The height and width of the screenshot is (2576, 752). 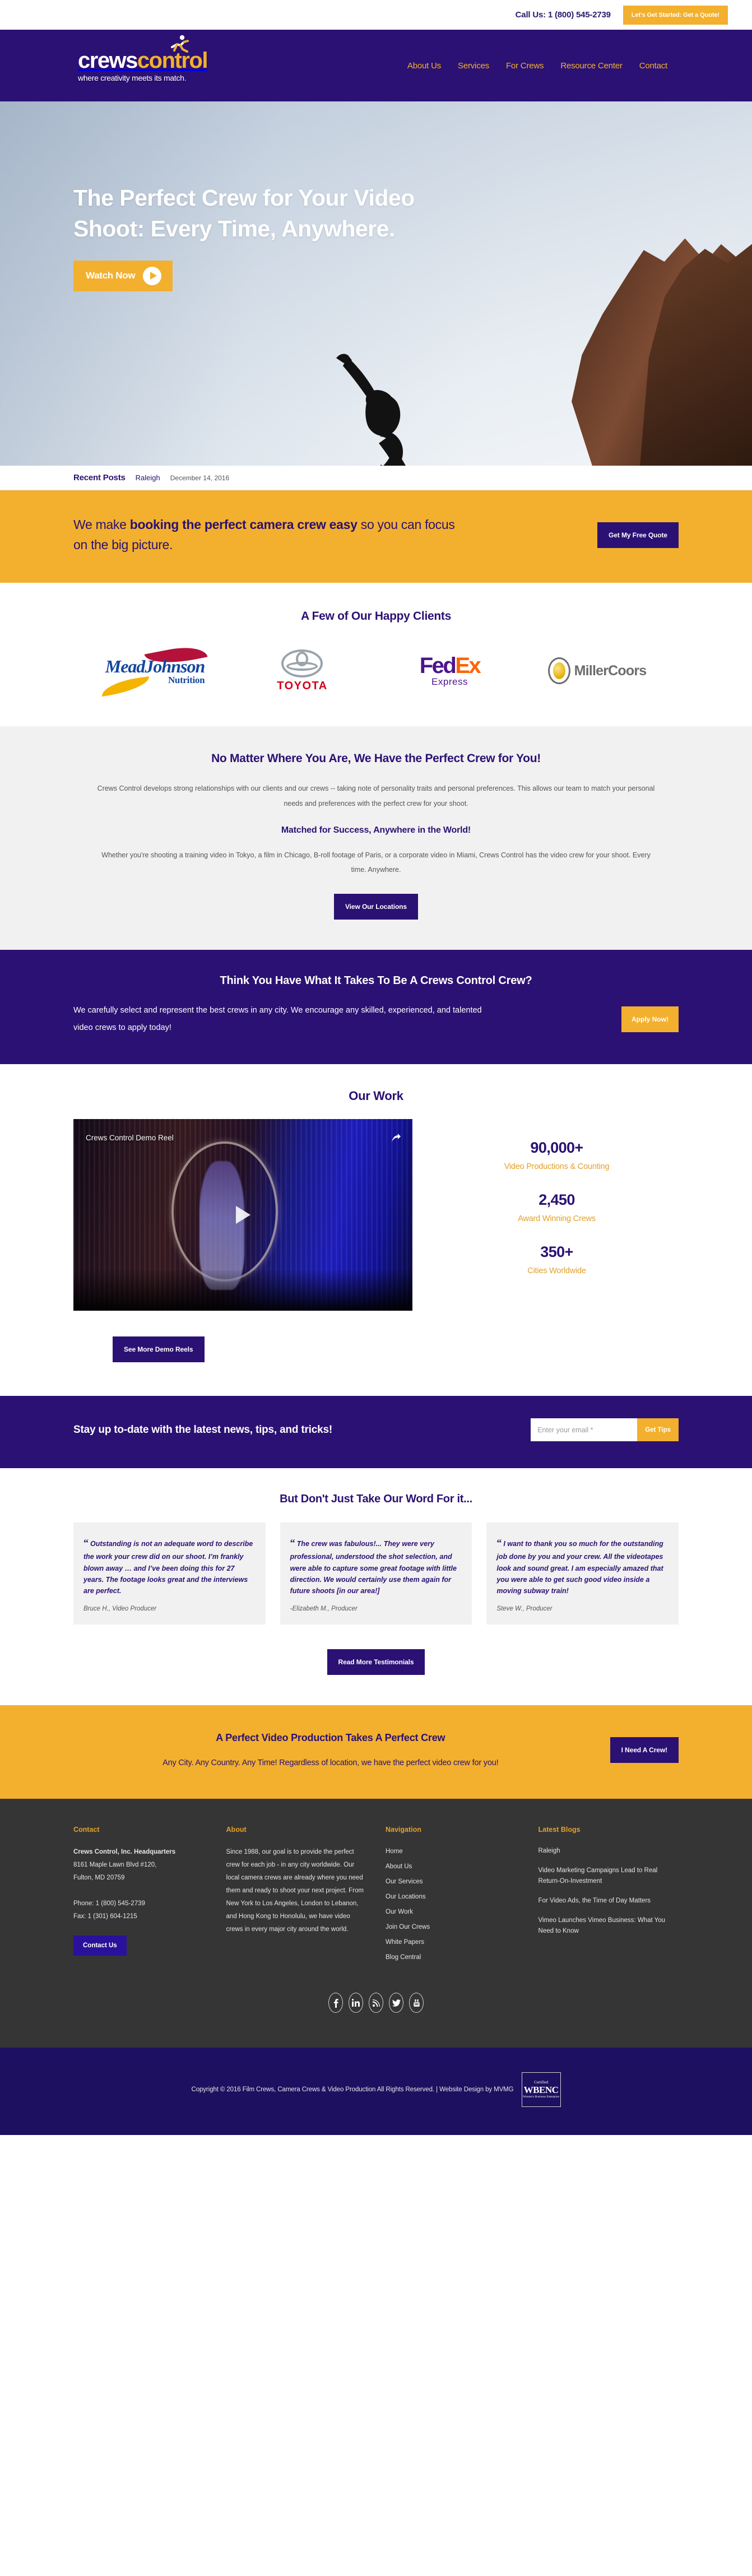 What do you see at coordinates (376, 478) in the screenshot?
I see `recent-posts-bar: Recent Posts Raleigh December 14, 2016` at bounding box center [376, 478].